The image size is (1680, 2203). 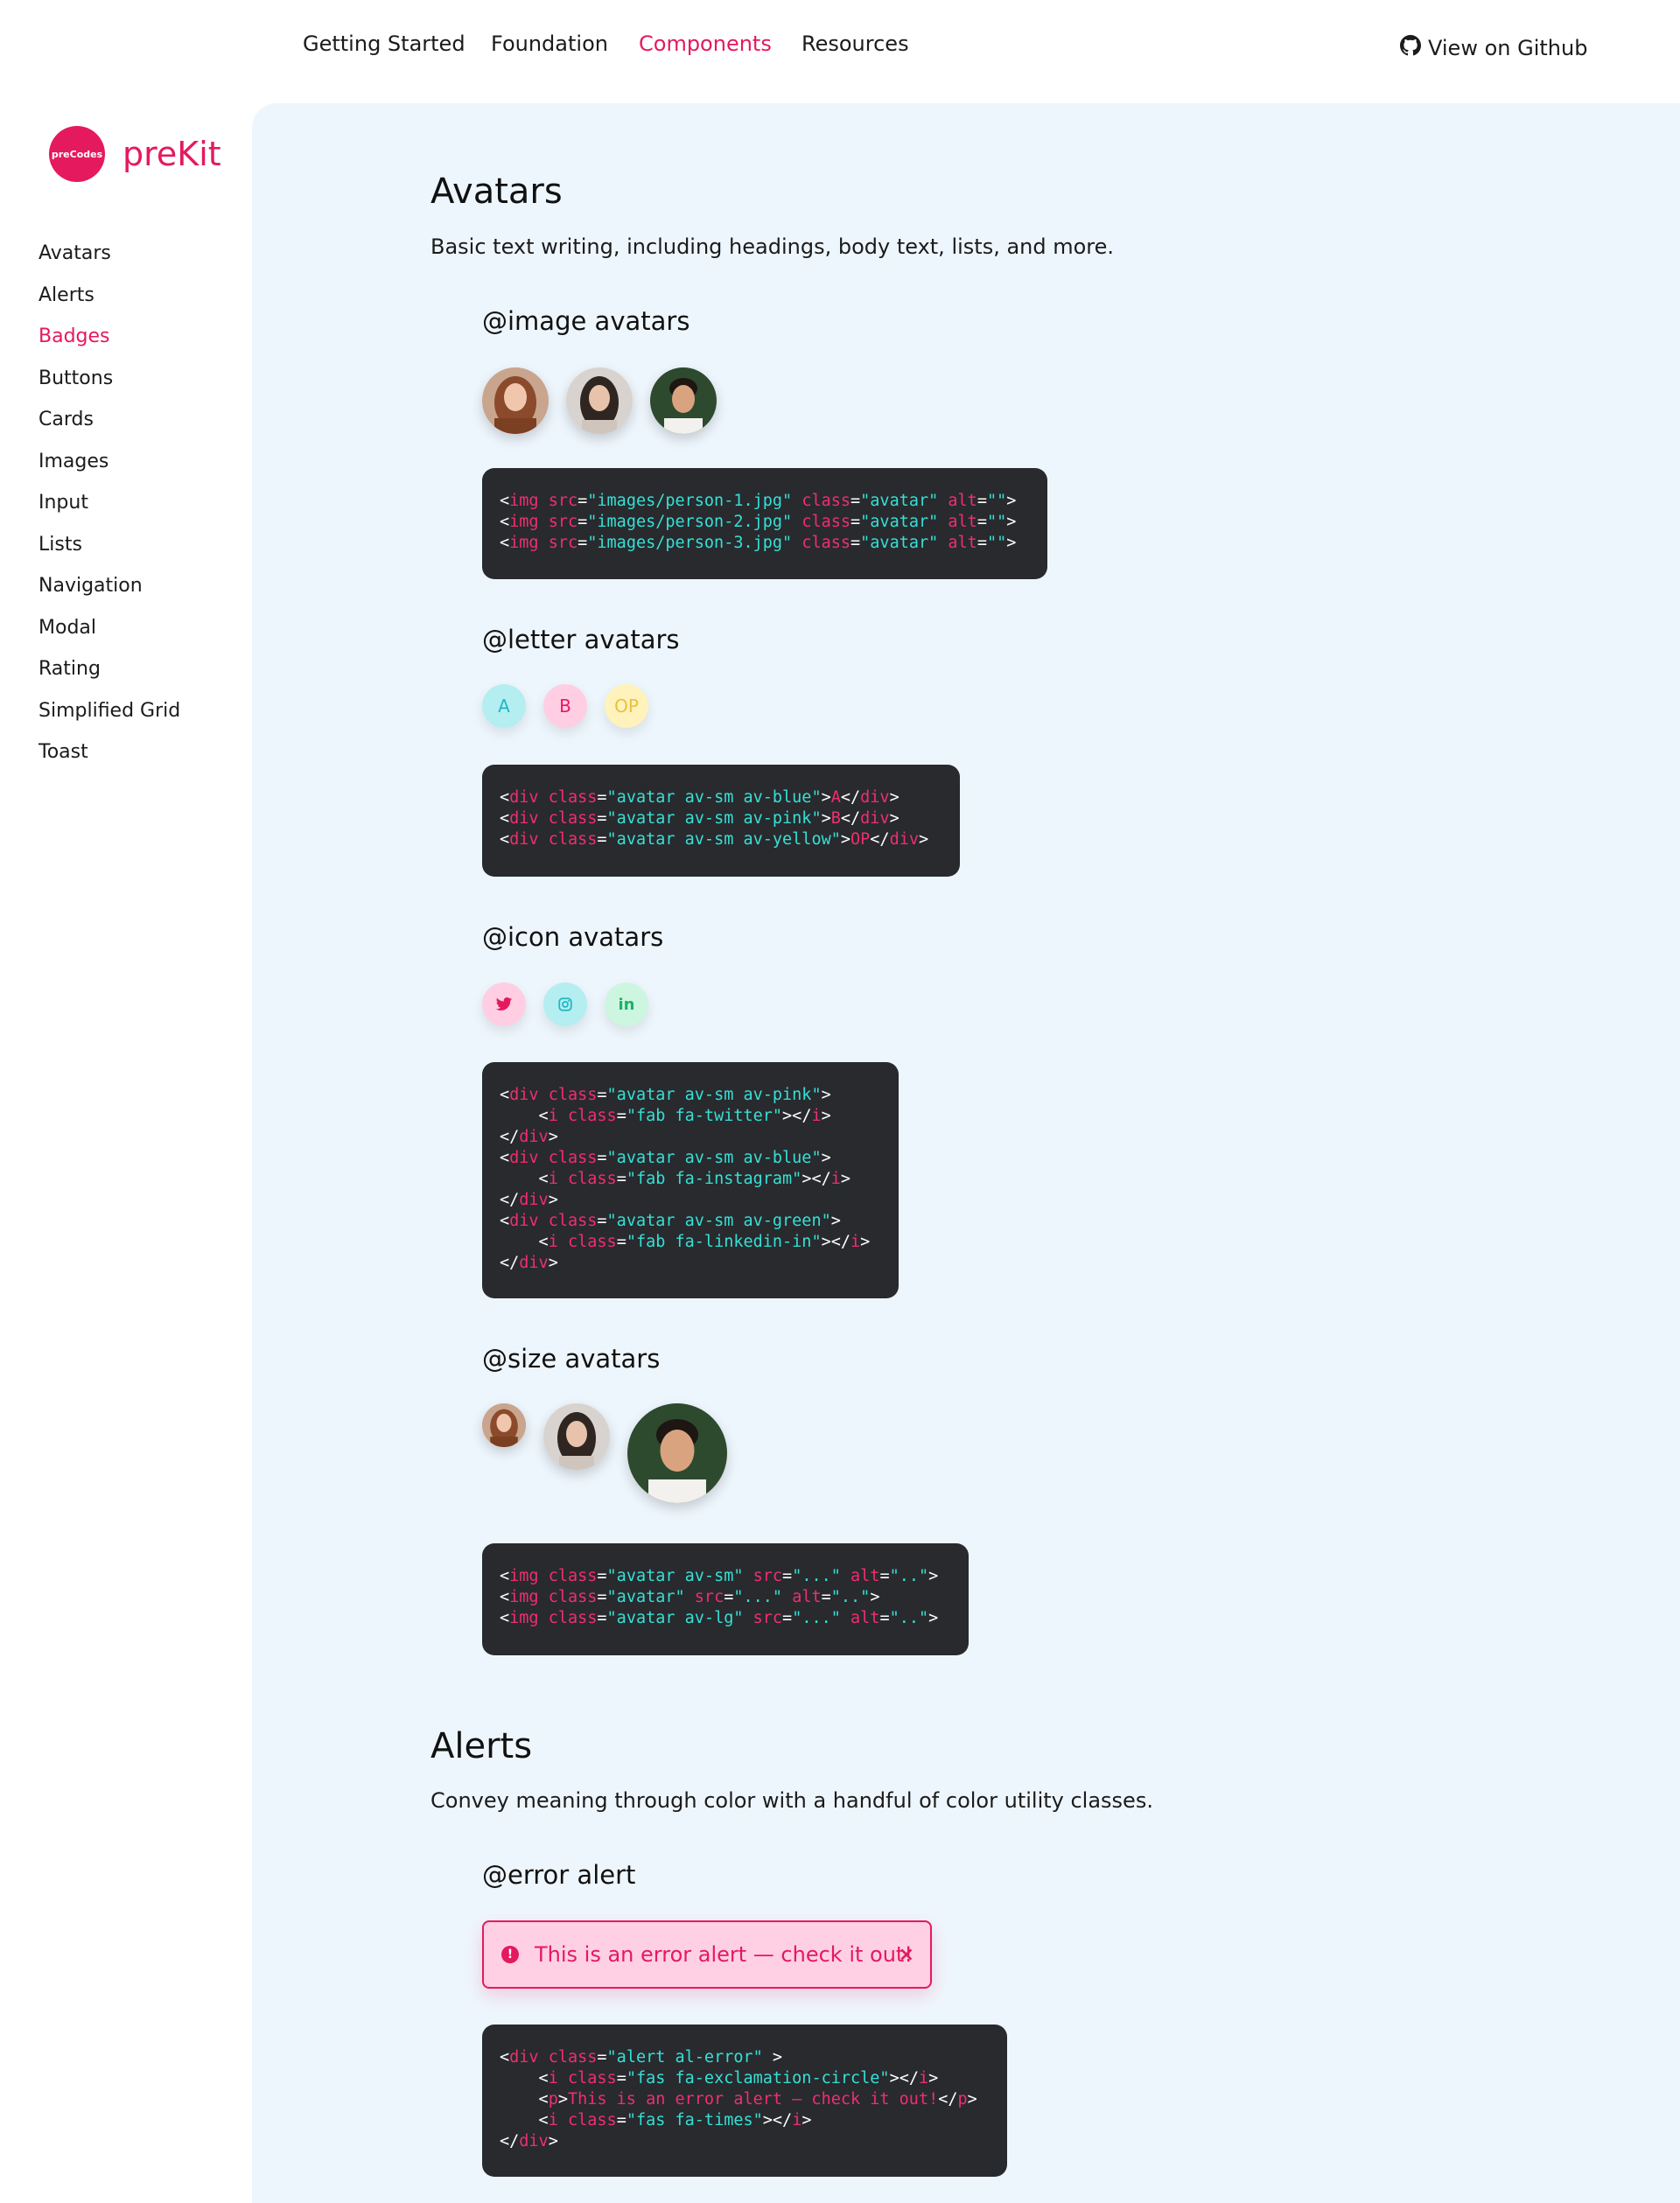 What do you see at coordinates (559, 1875) in the screenshot?
I see `error-alert-title: @error alert` at bounding box center [559, 1875].